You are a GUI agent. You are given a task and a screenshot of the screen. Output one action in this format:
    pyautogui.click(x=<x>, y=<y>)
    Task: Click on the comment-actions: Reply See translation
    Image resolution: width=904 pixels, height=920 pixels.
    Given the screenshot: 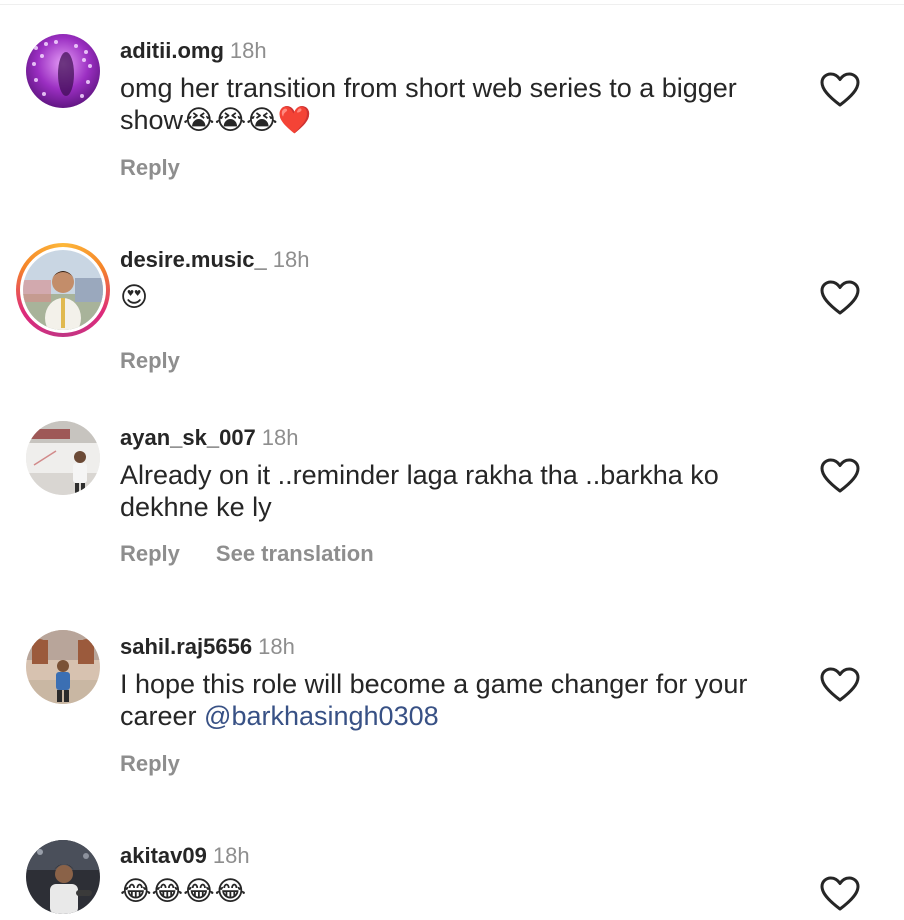 What is the action you would take?
    pyautogui.click(x=247, y=554)
    